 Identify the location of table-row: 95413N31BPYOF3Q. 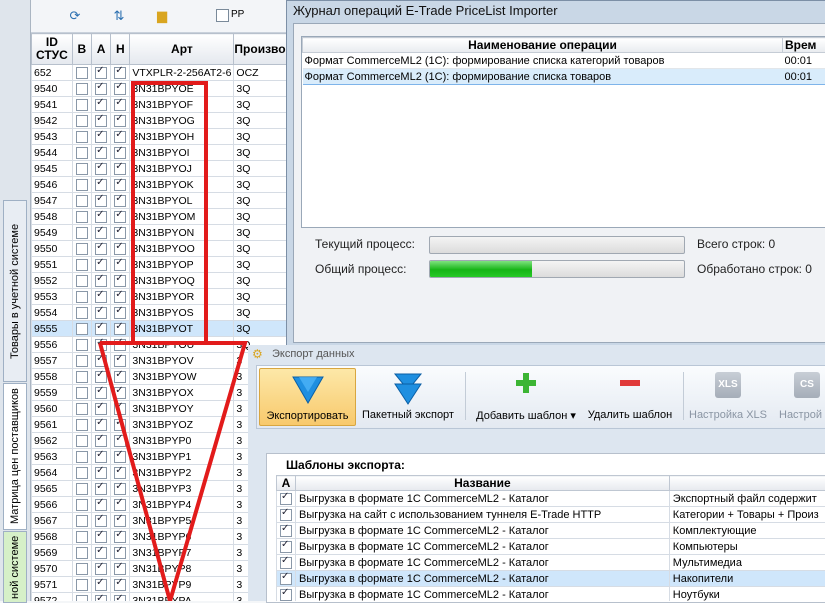
(161, 105).